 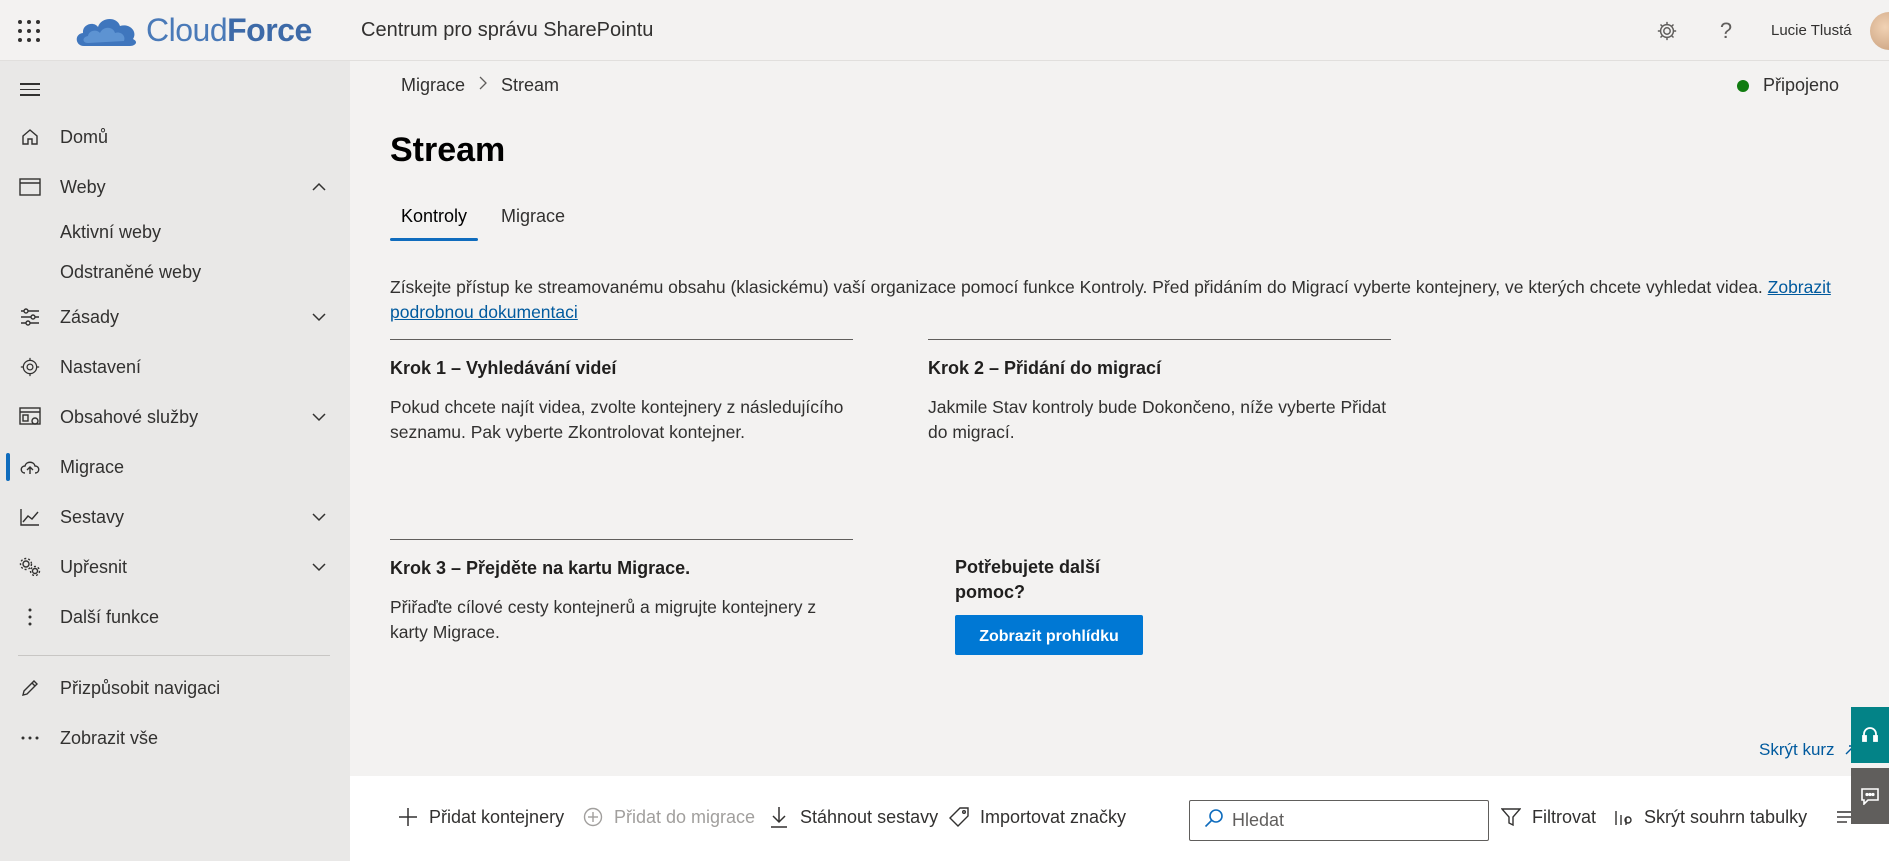 What do you see at coordinates (30, 738) in the screenshot?
I see `more-horizontal-icon` at bounding box center [30, 738].